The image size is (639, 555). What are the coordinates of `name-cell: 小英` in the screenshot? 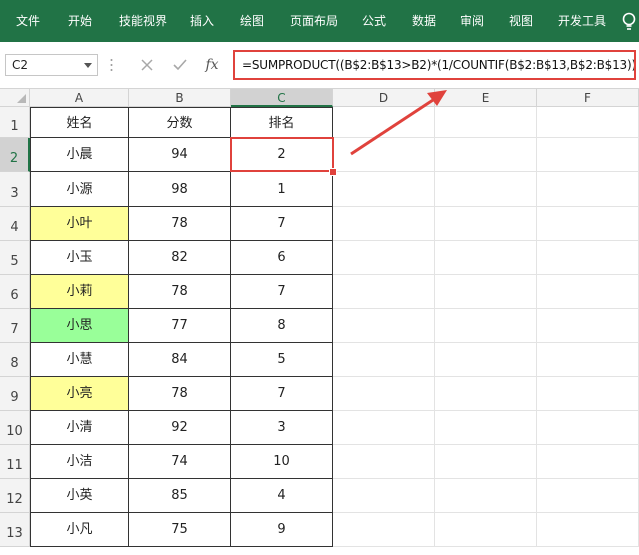 It's located at (79, 496).